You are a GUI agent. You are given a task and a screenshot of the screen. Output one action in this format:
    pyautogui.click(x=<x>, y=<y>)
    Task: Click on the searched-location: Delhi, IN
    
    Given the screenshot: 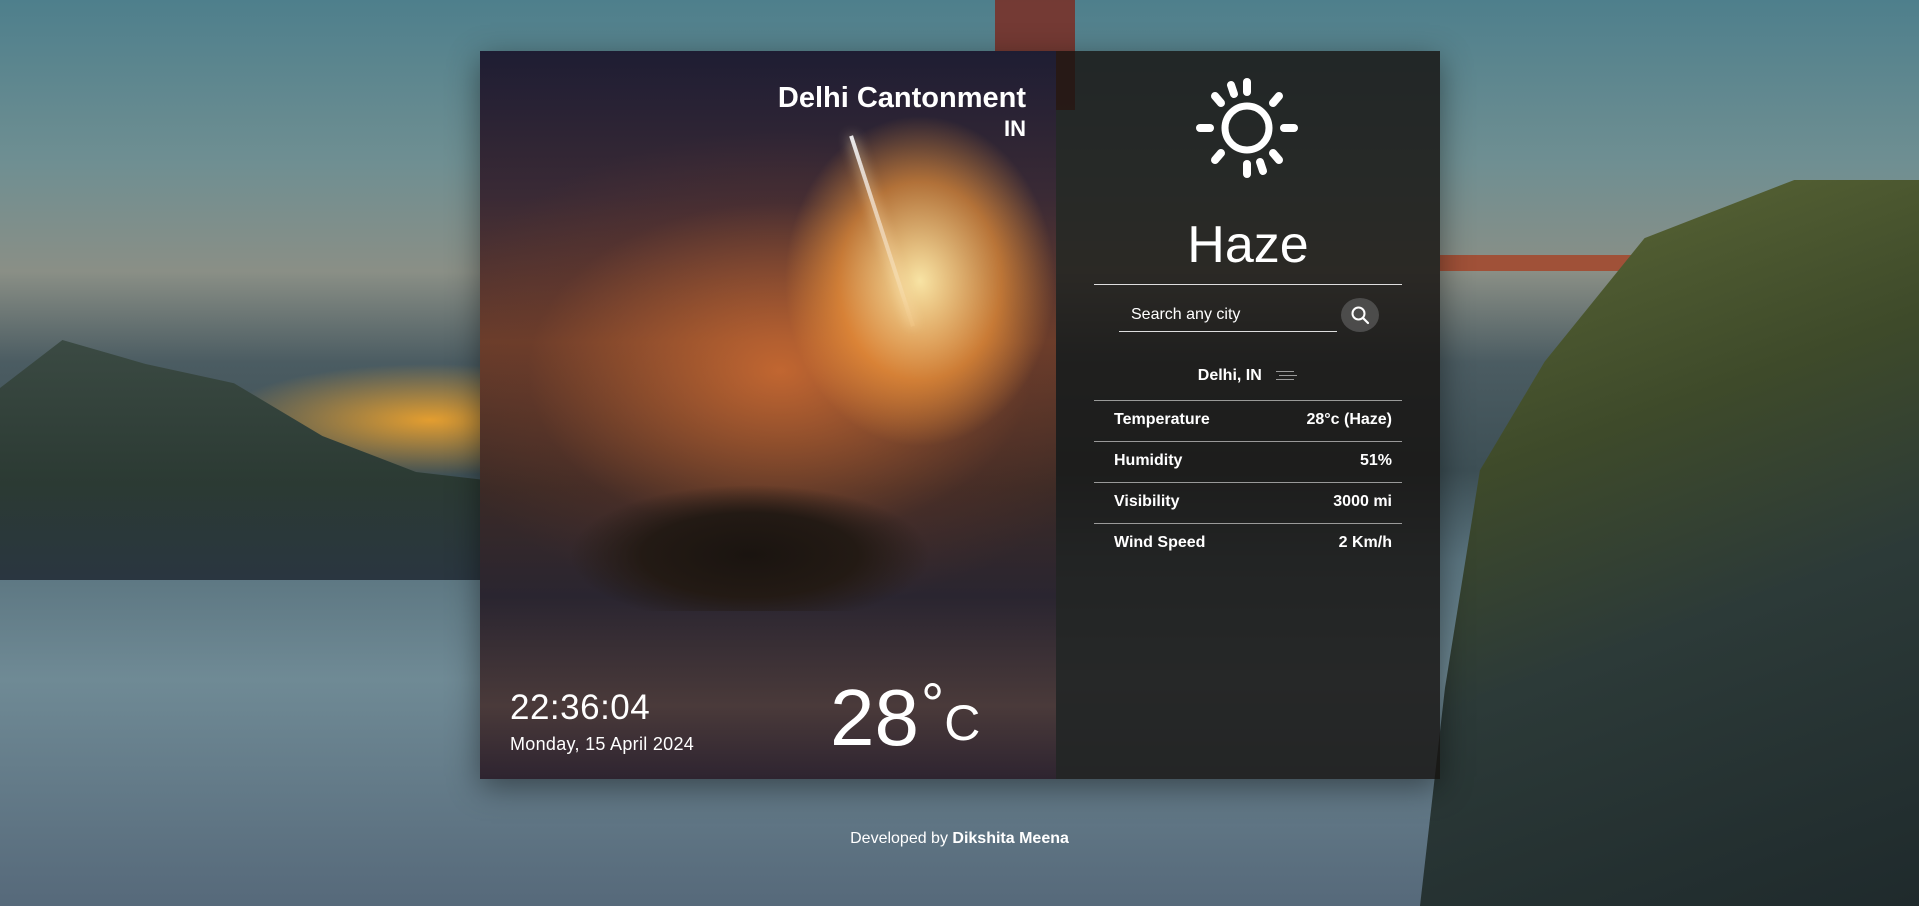 What is the action you would take?
    pyautogui.click(x=1248, y=376)
    